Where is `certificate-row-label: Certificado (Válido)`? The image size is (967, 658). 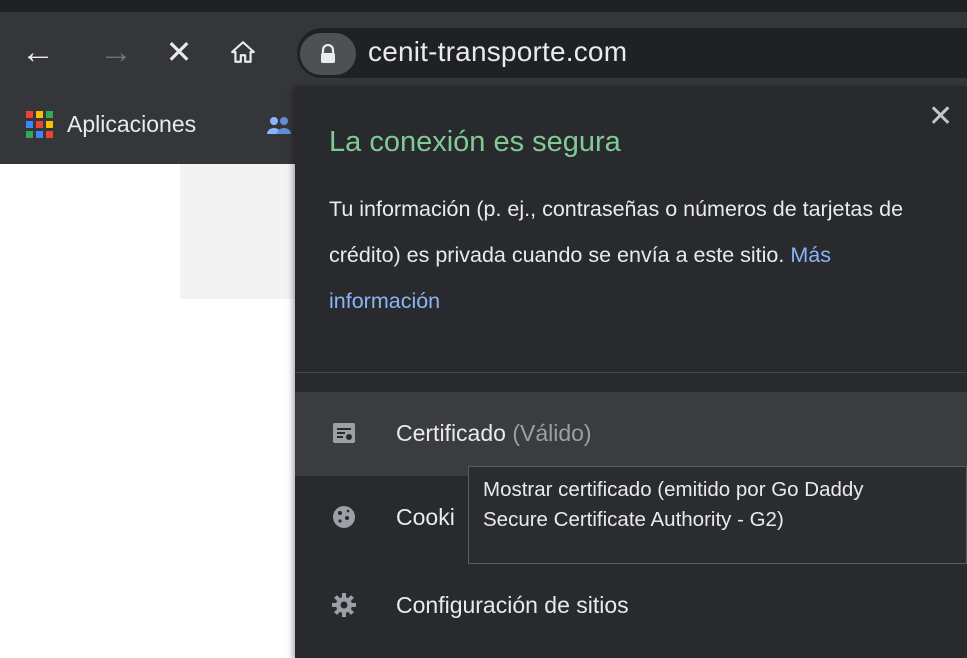
certificate-row-label: Certificado (Válido) is located at coordinates (494, 433).